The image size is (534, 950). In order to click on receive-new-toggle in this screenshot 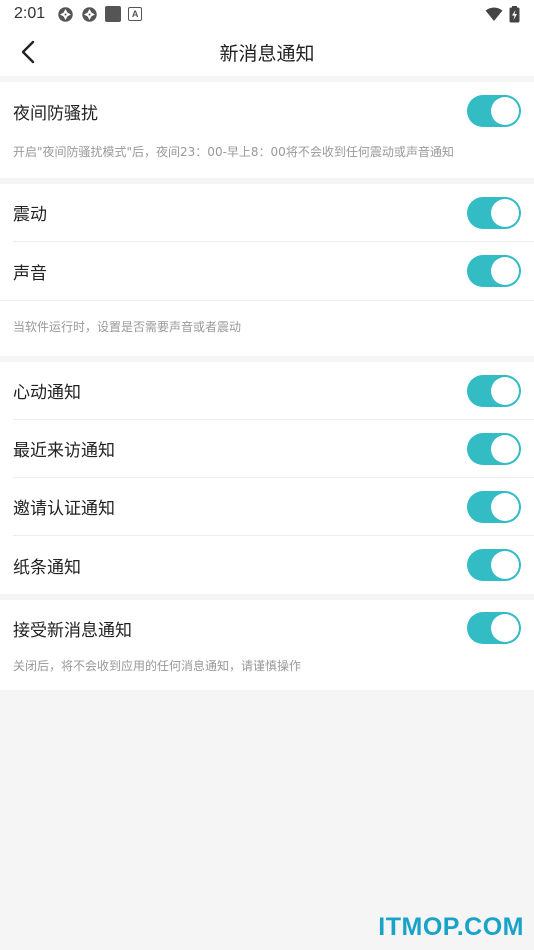, I will do `click(494, 628)`.